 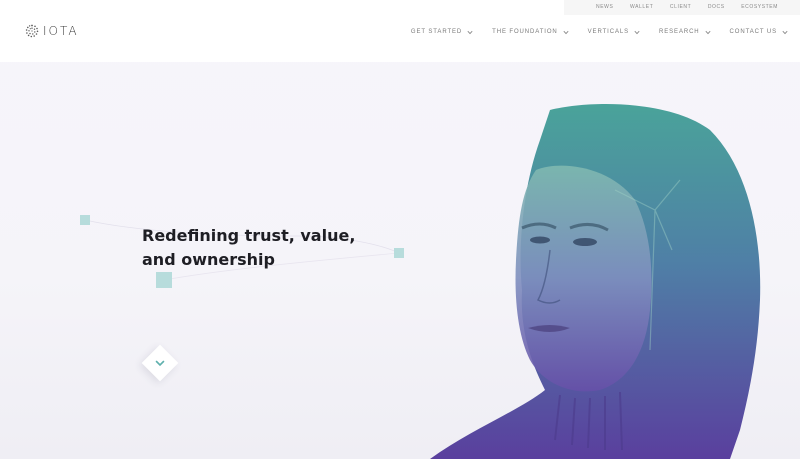 What do you see at coordinates (436, 32) in the screenshot?
I see `nav-item-label: GET STARTED` at bounding box center [436, 32].